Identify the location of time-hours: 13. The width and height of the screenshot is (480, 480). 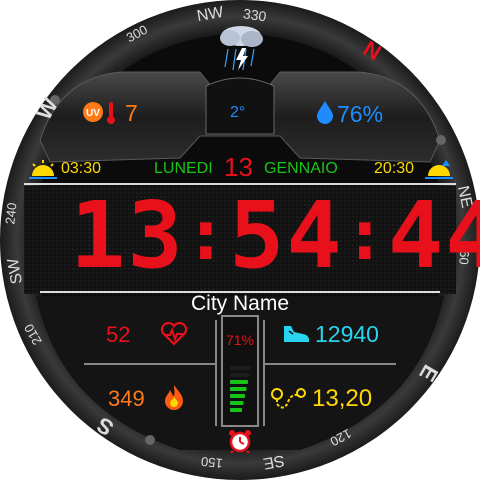
(127, 235).